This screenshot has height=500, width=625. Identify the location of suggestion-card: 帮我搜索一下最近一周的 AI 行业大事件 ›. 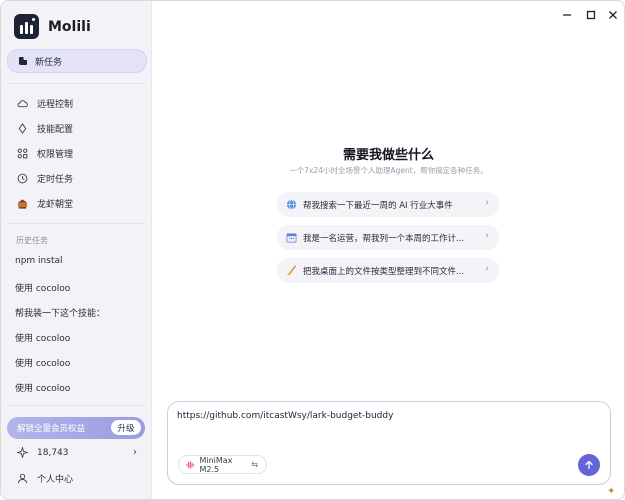
(388, 204).